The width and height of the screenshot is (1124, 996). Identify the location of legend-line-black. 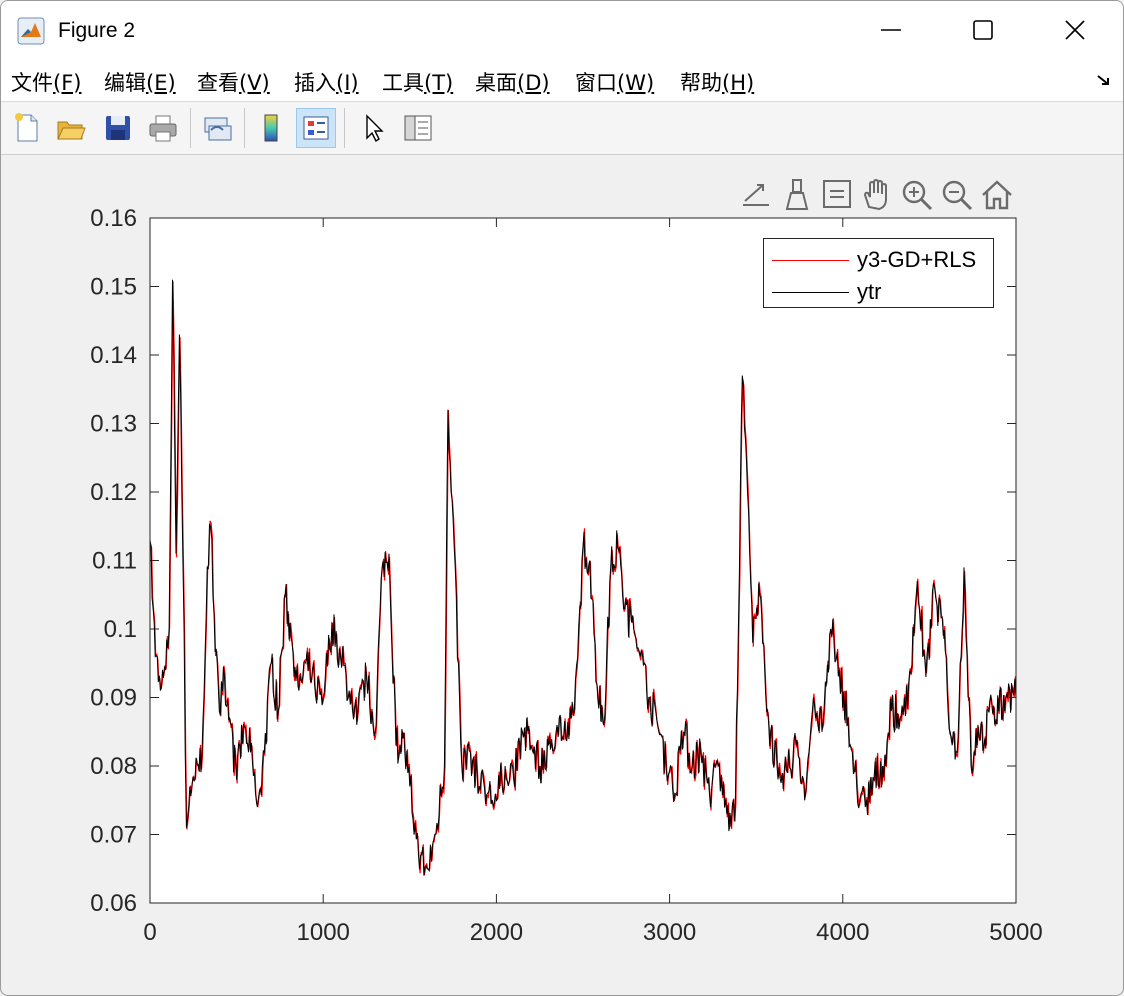
(810, 292).